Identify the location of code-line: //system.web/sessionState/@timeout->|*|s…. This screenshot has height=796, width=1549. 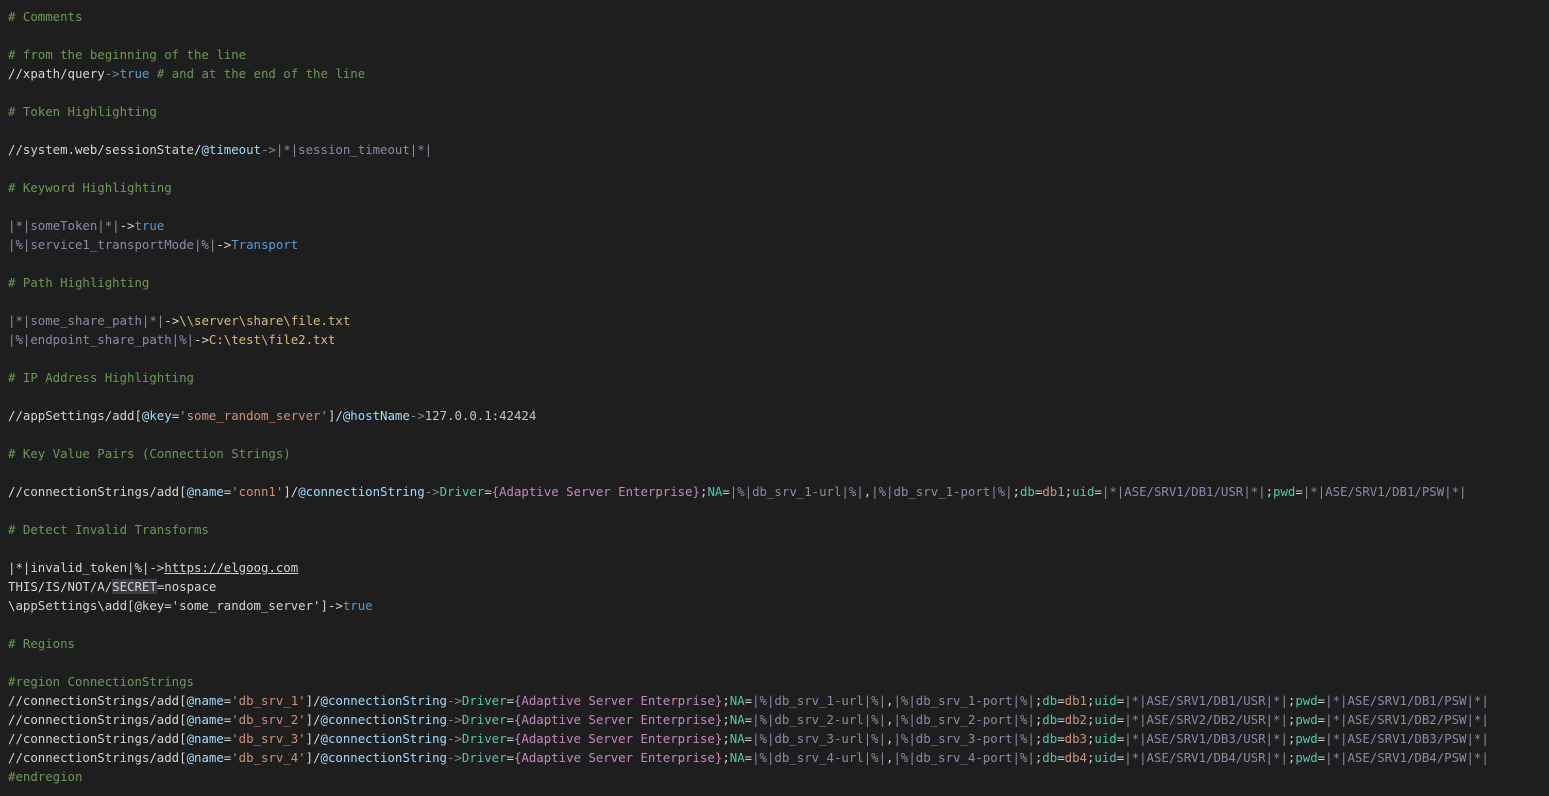
(774, 149).